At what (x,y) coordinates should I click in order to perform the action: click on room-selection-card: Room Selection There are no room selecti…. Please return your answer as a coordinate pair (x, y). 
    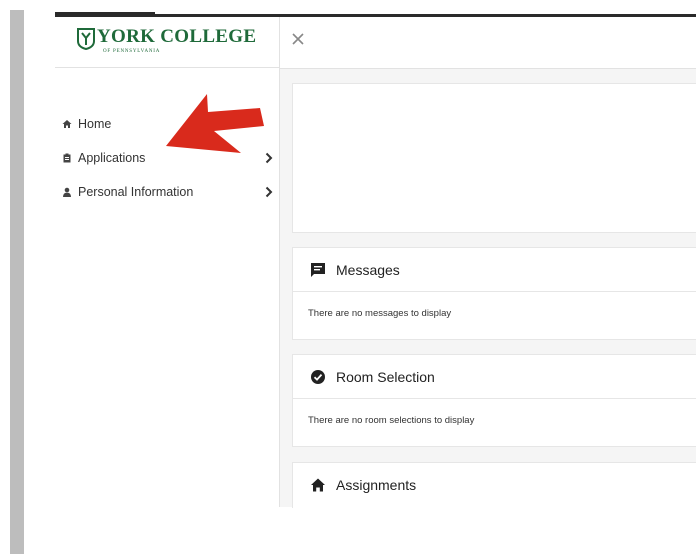
    Looking at the image, I should click on (494, 400).